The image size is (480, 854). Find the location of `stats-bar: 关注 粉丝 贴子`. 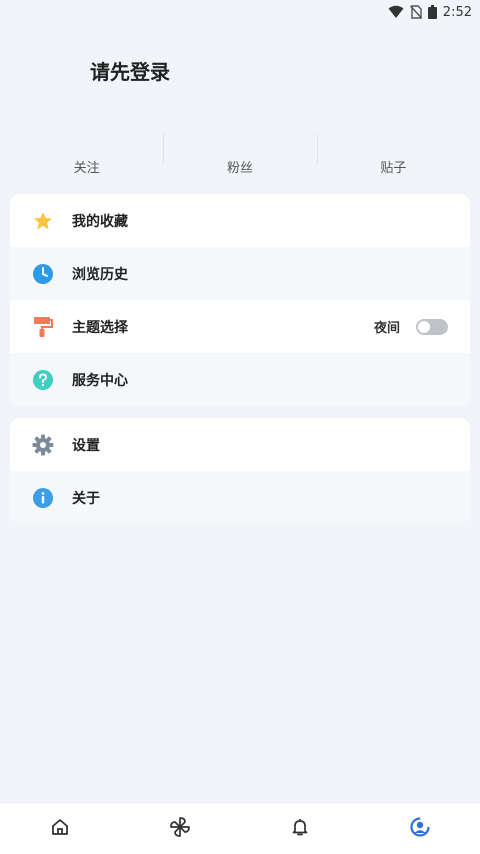

stats-bar: 关注 粉丝 贴子 is located at coordinates (240, 157).